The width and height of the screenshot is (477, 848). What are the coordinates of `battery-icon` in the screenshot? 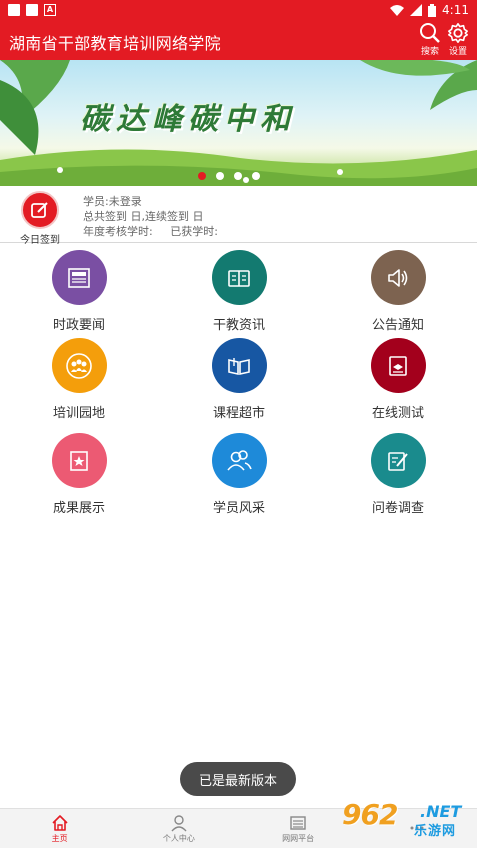 It's located at (432, 10).